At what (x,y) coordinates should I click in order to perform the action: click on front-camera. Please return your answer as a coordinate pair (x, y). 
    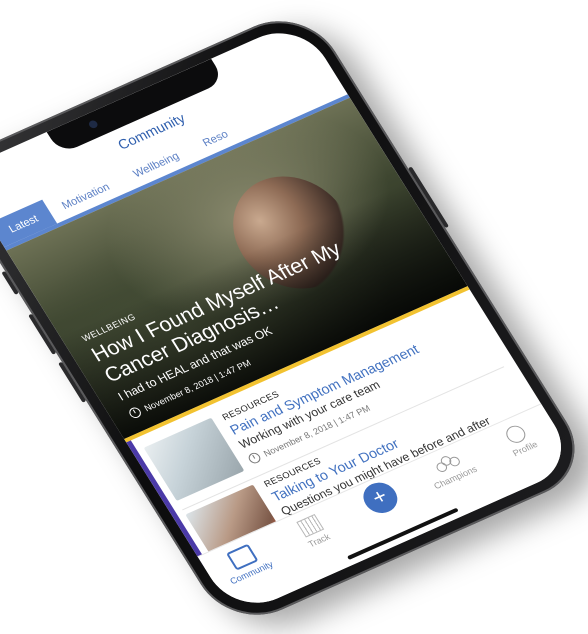
    Looking at the image, I should click on (93, 124).